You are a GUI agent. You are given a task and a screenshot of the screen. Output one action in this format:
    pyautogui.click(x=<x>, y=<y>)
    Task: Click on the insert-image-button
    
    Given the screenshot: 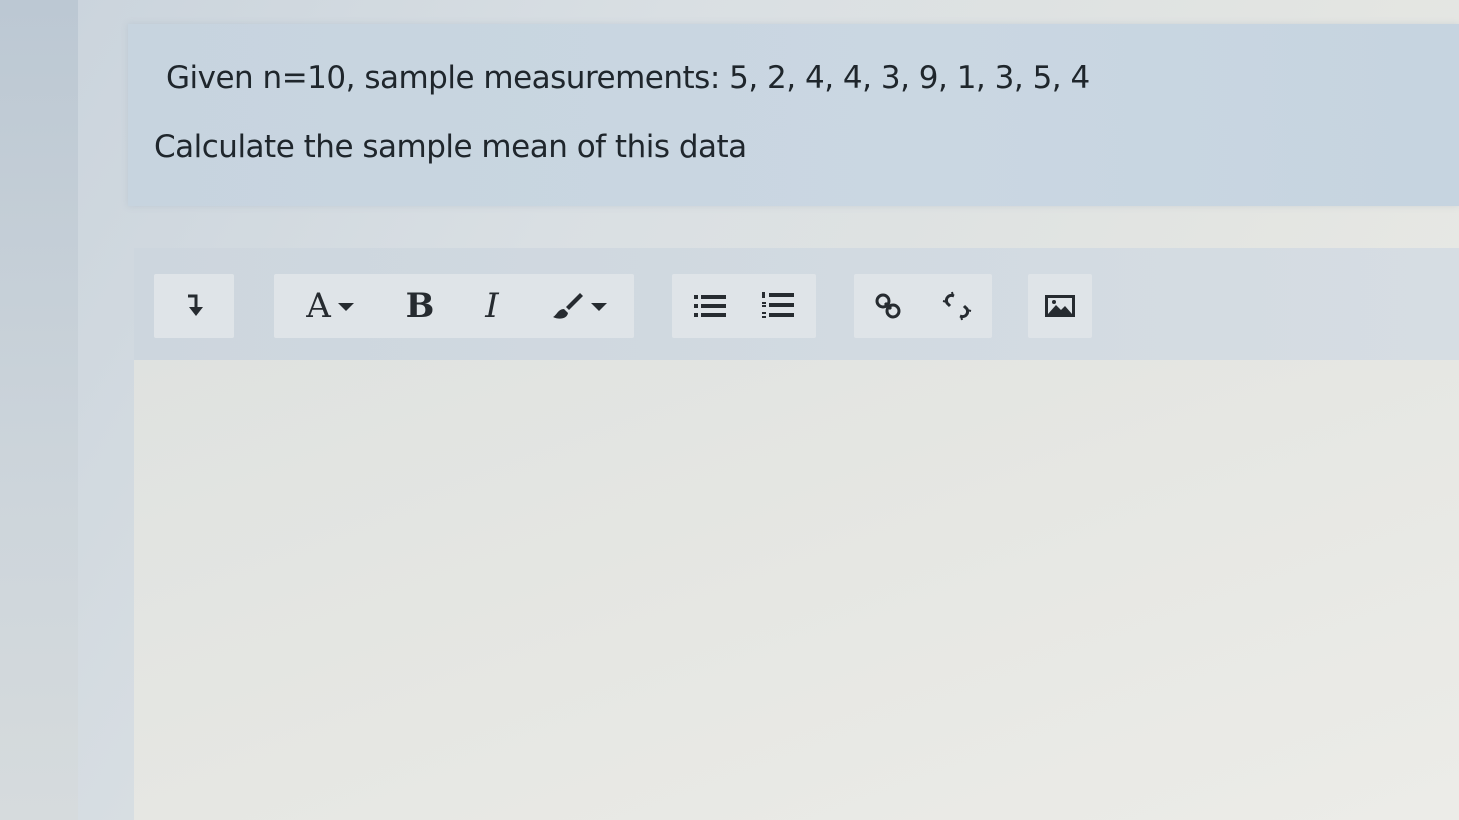 What is the action you would take?
    pyautogui.click(x=1060, y=306)
    